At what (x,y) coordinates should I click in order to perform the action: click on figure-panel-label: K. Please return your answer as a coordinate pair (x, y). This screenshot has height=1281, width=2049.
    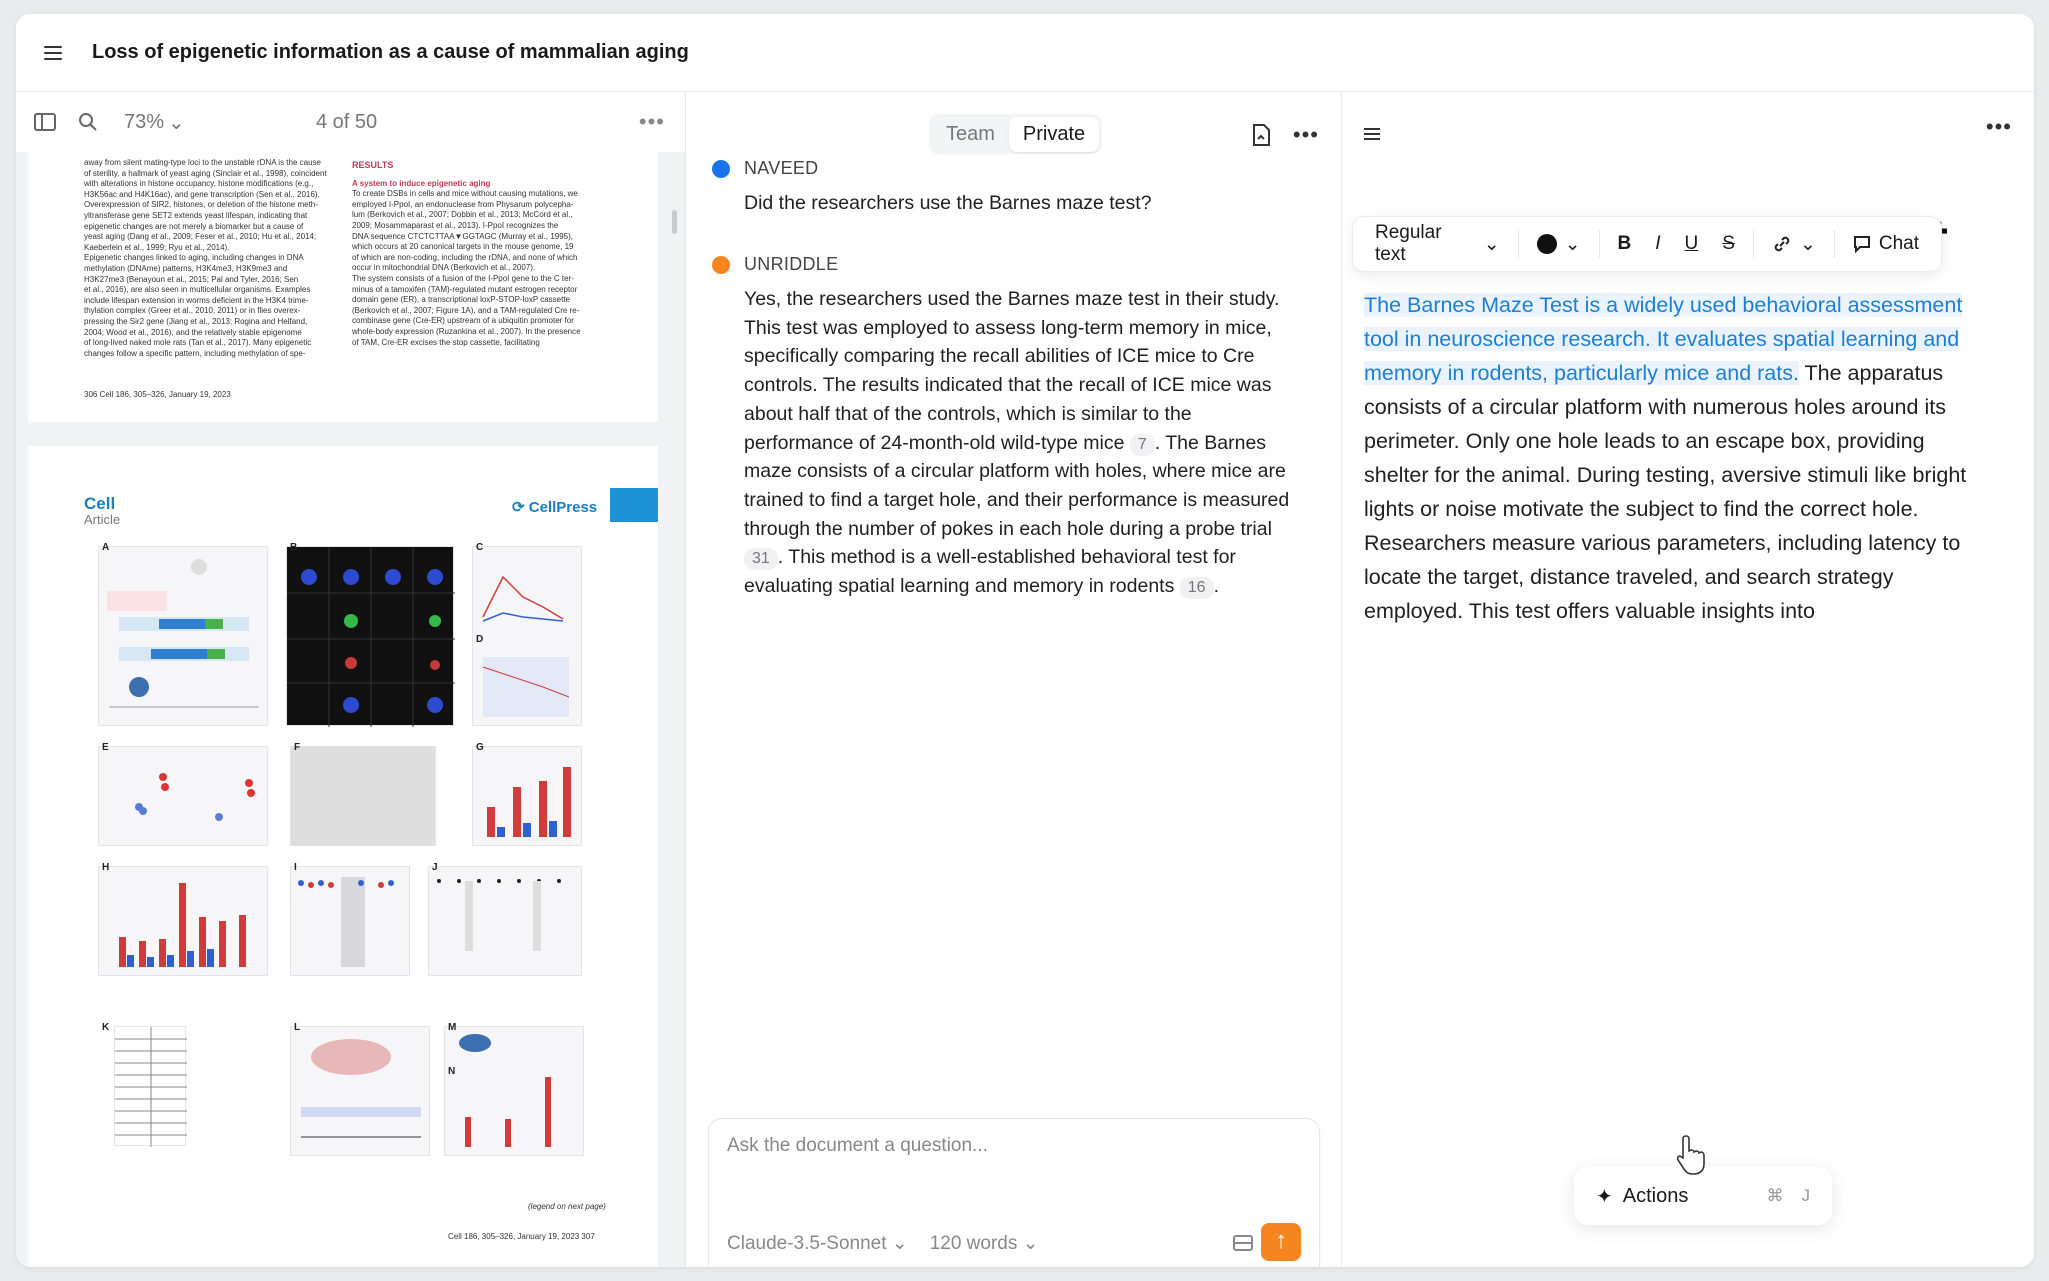
    Looking at the image, I should click on (106, 1027).